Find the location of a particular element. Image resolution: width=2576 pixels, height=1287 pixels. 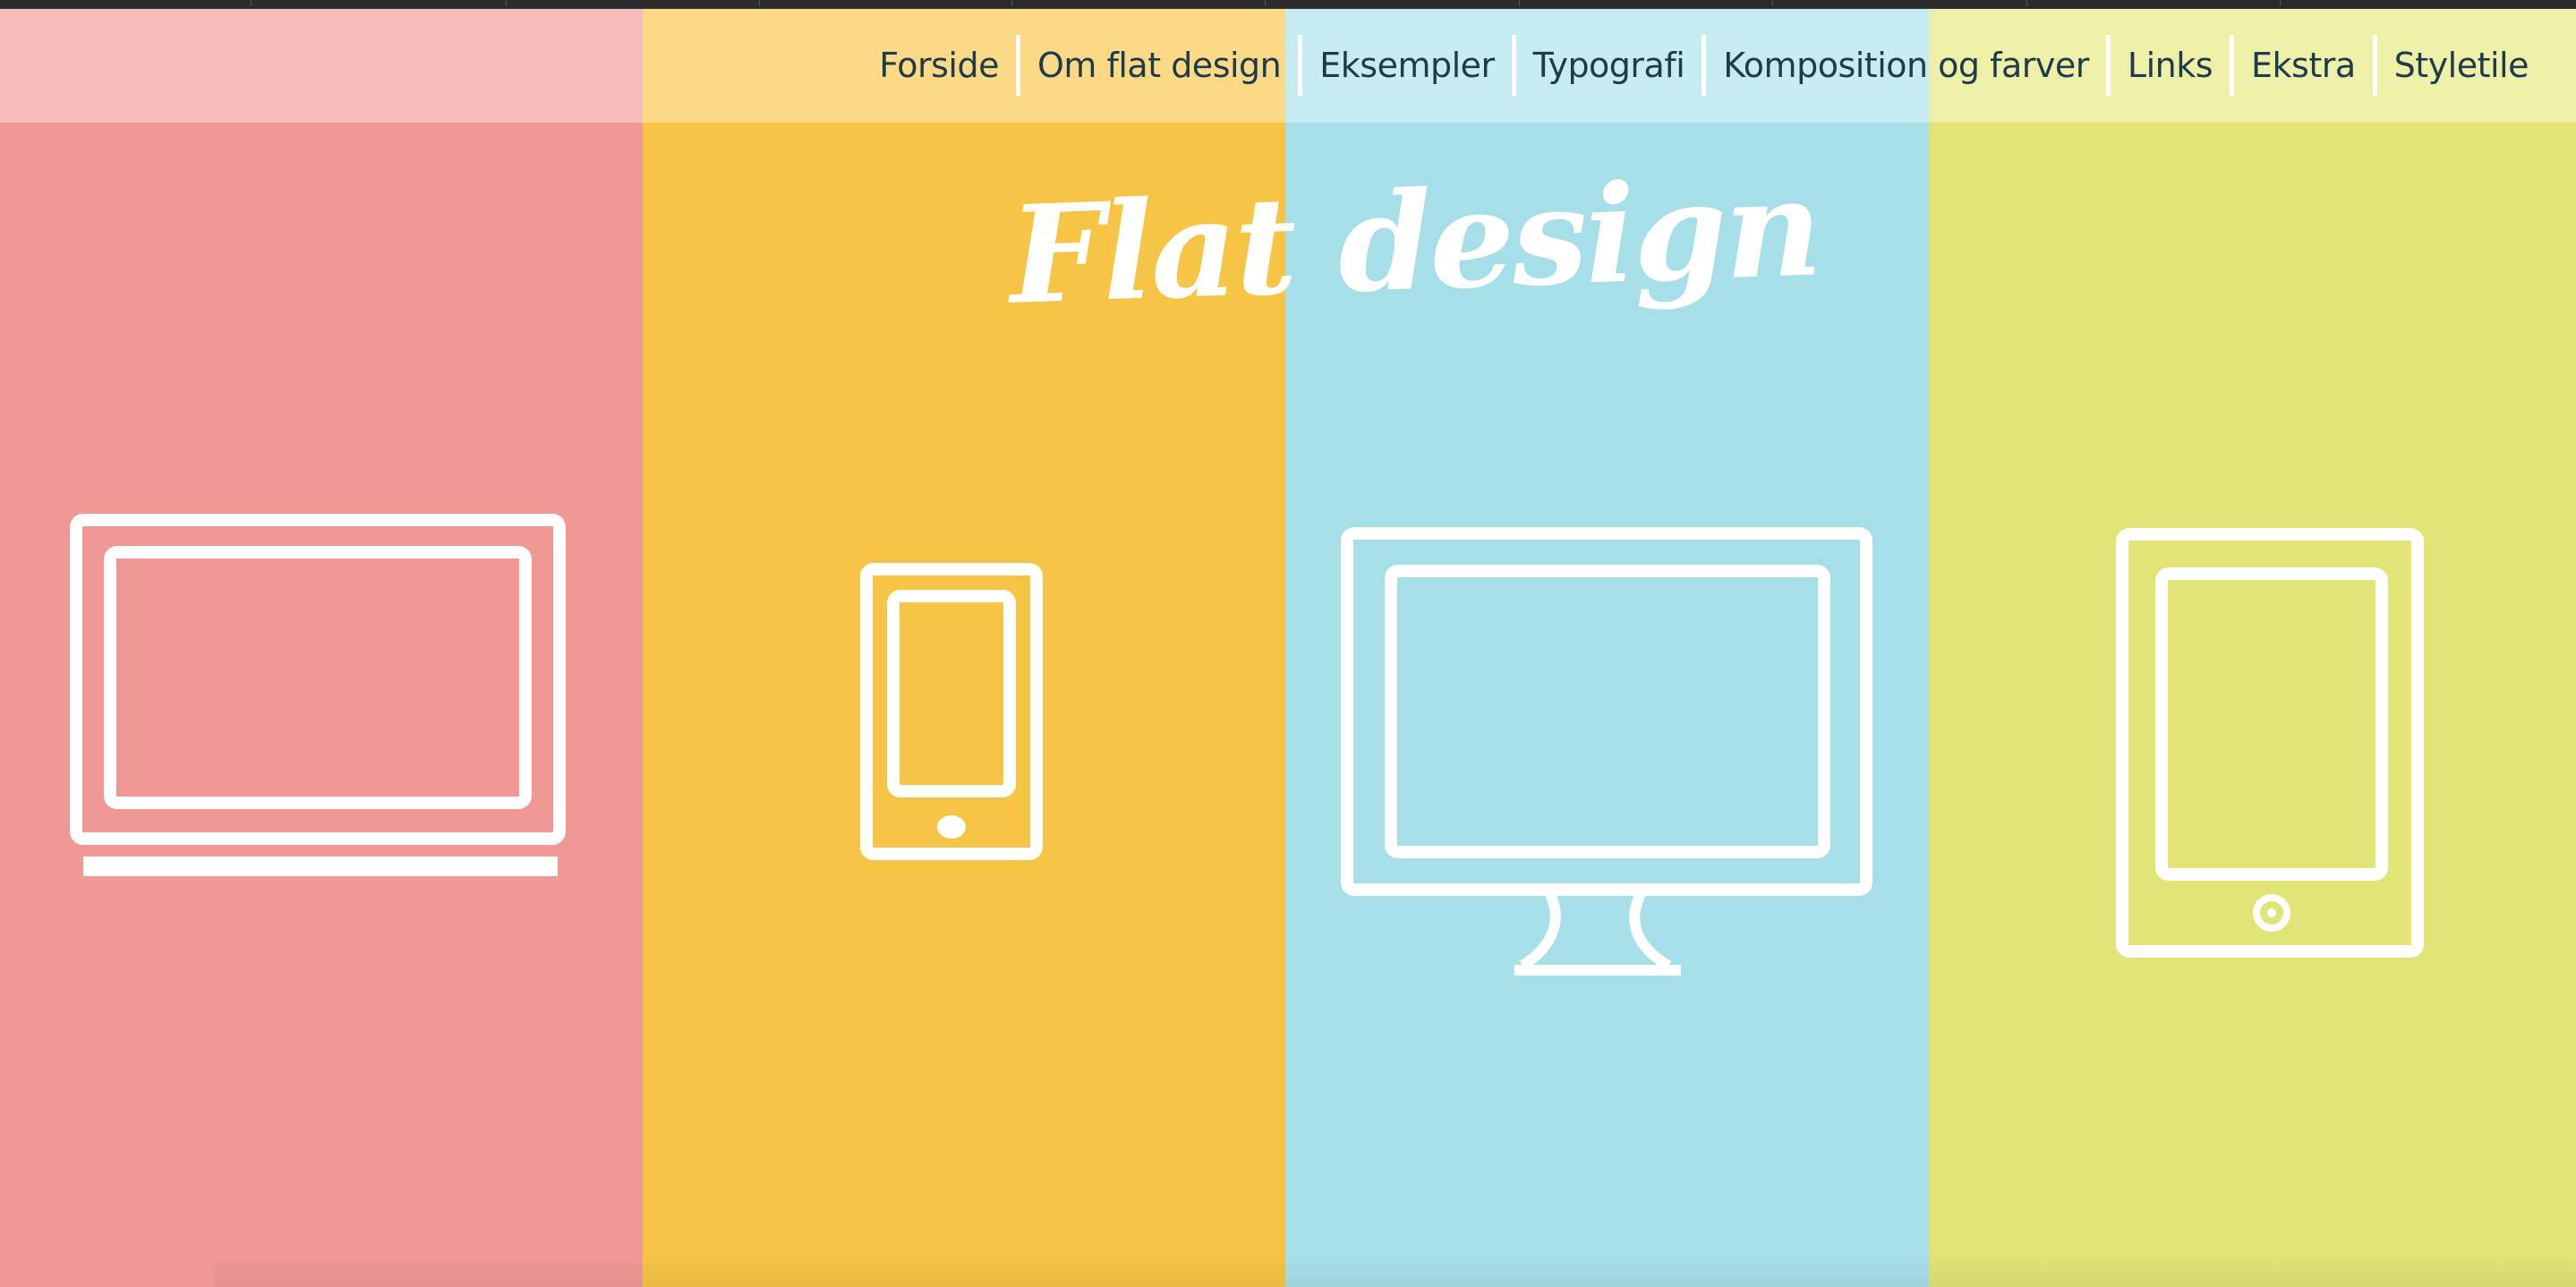

tablet-icon is located at coordinates (2270, 743).